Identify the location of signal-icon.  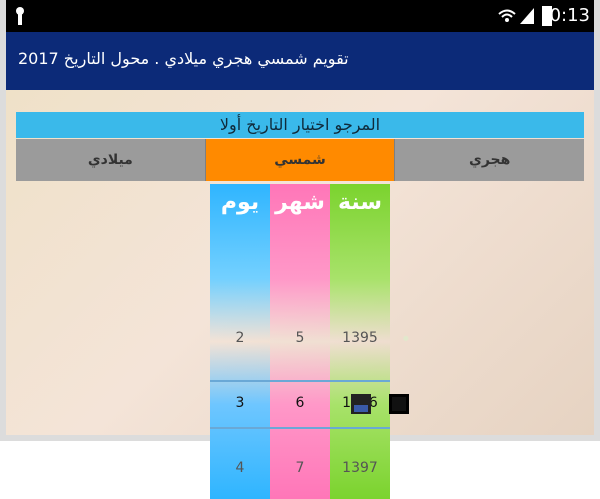
(527, 16).